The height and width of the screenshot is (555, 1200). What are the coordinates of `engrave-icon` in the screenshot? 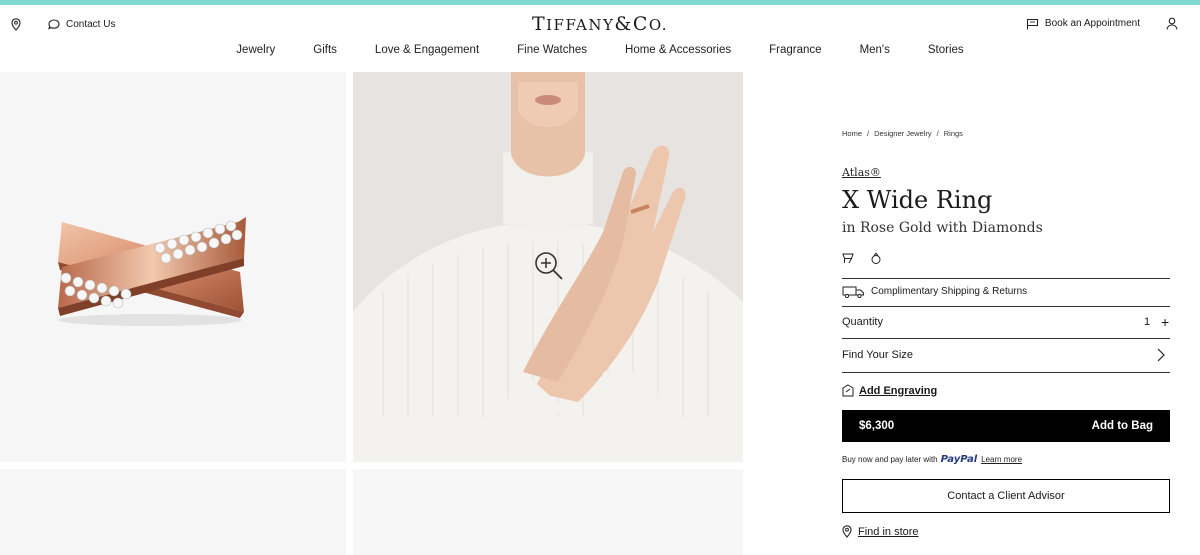 It's located at (848, 390).